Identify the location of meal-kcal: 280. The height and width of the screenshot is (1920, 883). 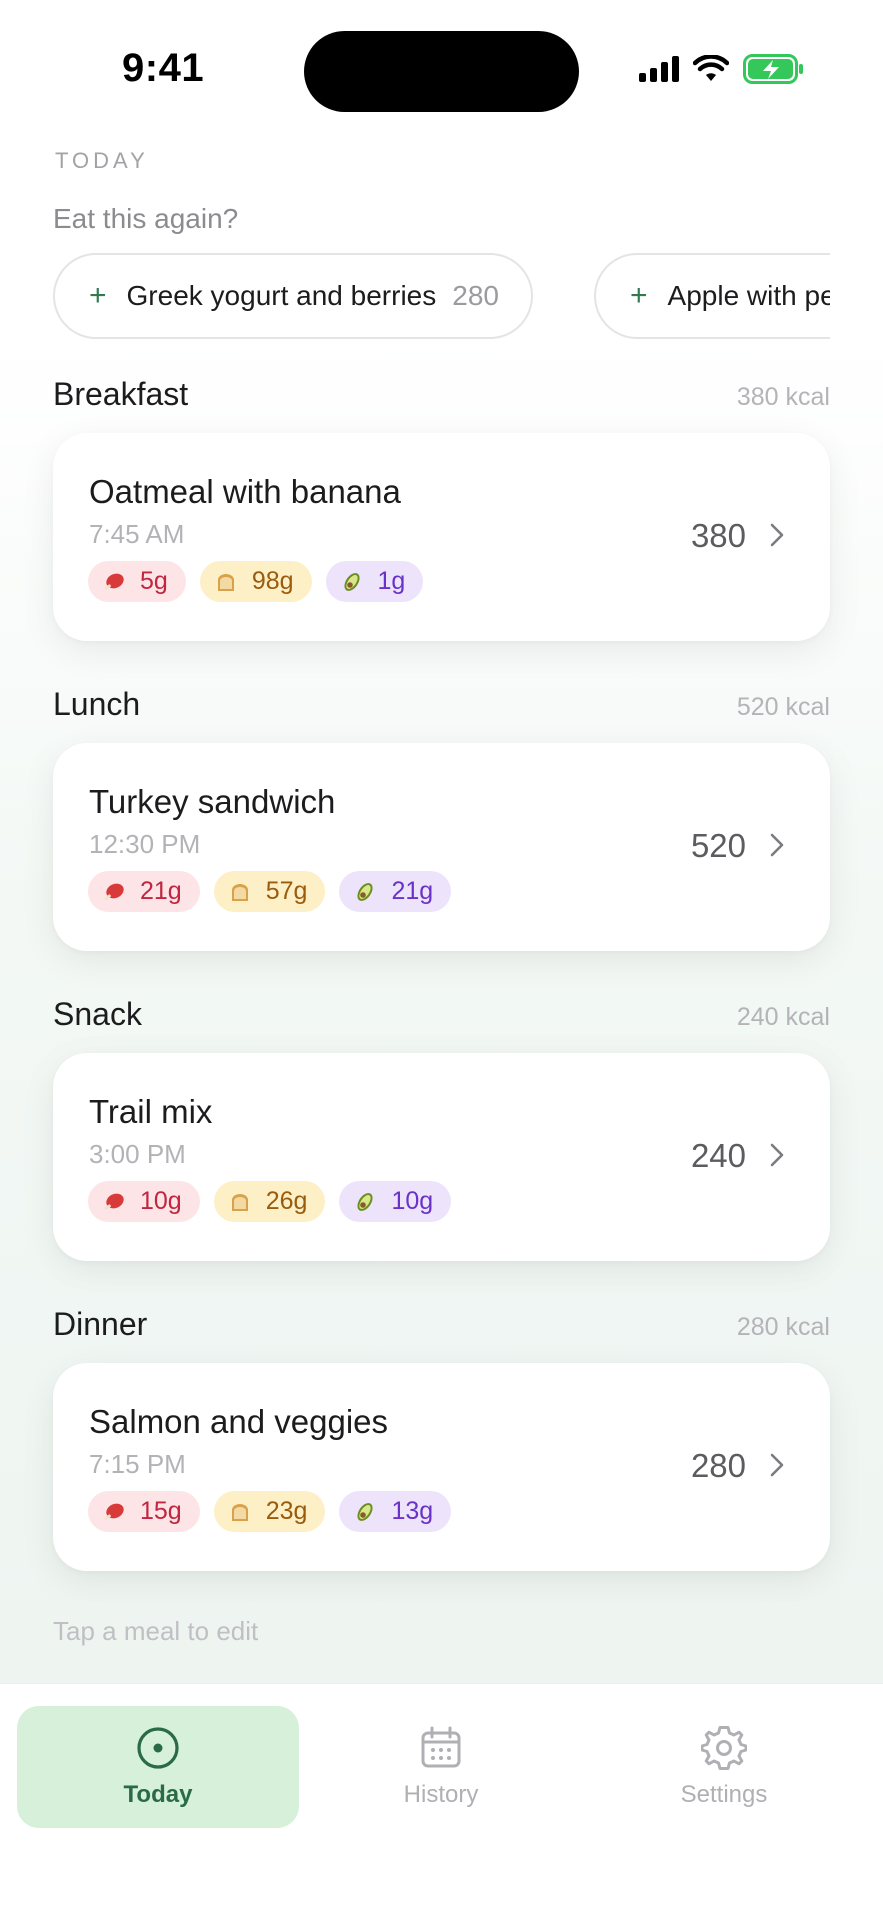
(718, 1465).